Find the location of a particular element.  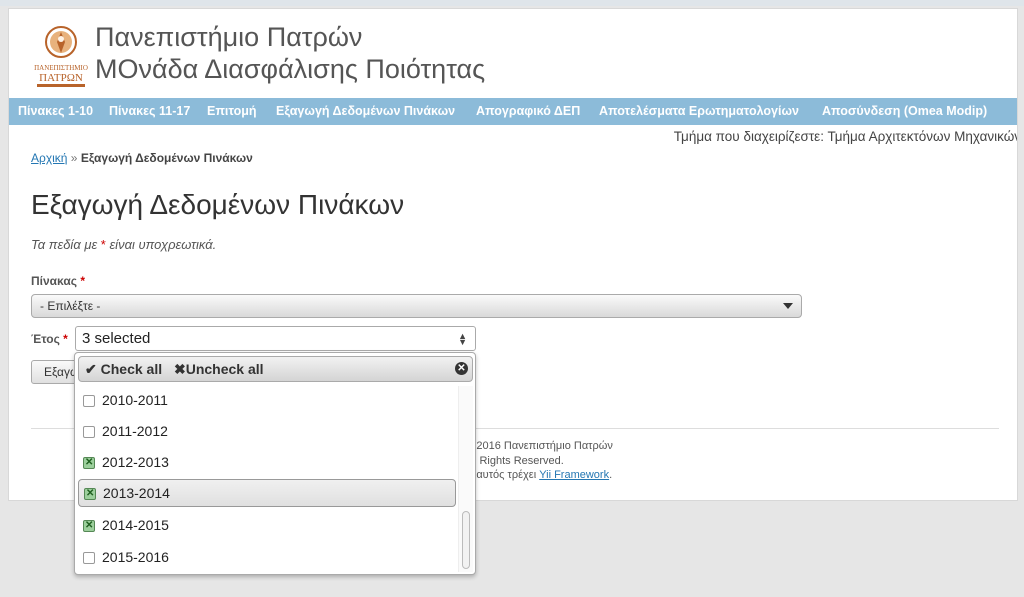

year-selected-count: 3 selected is located at coordinates (116, 338).